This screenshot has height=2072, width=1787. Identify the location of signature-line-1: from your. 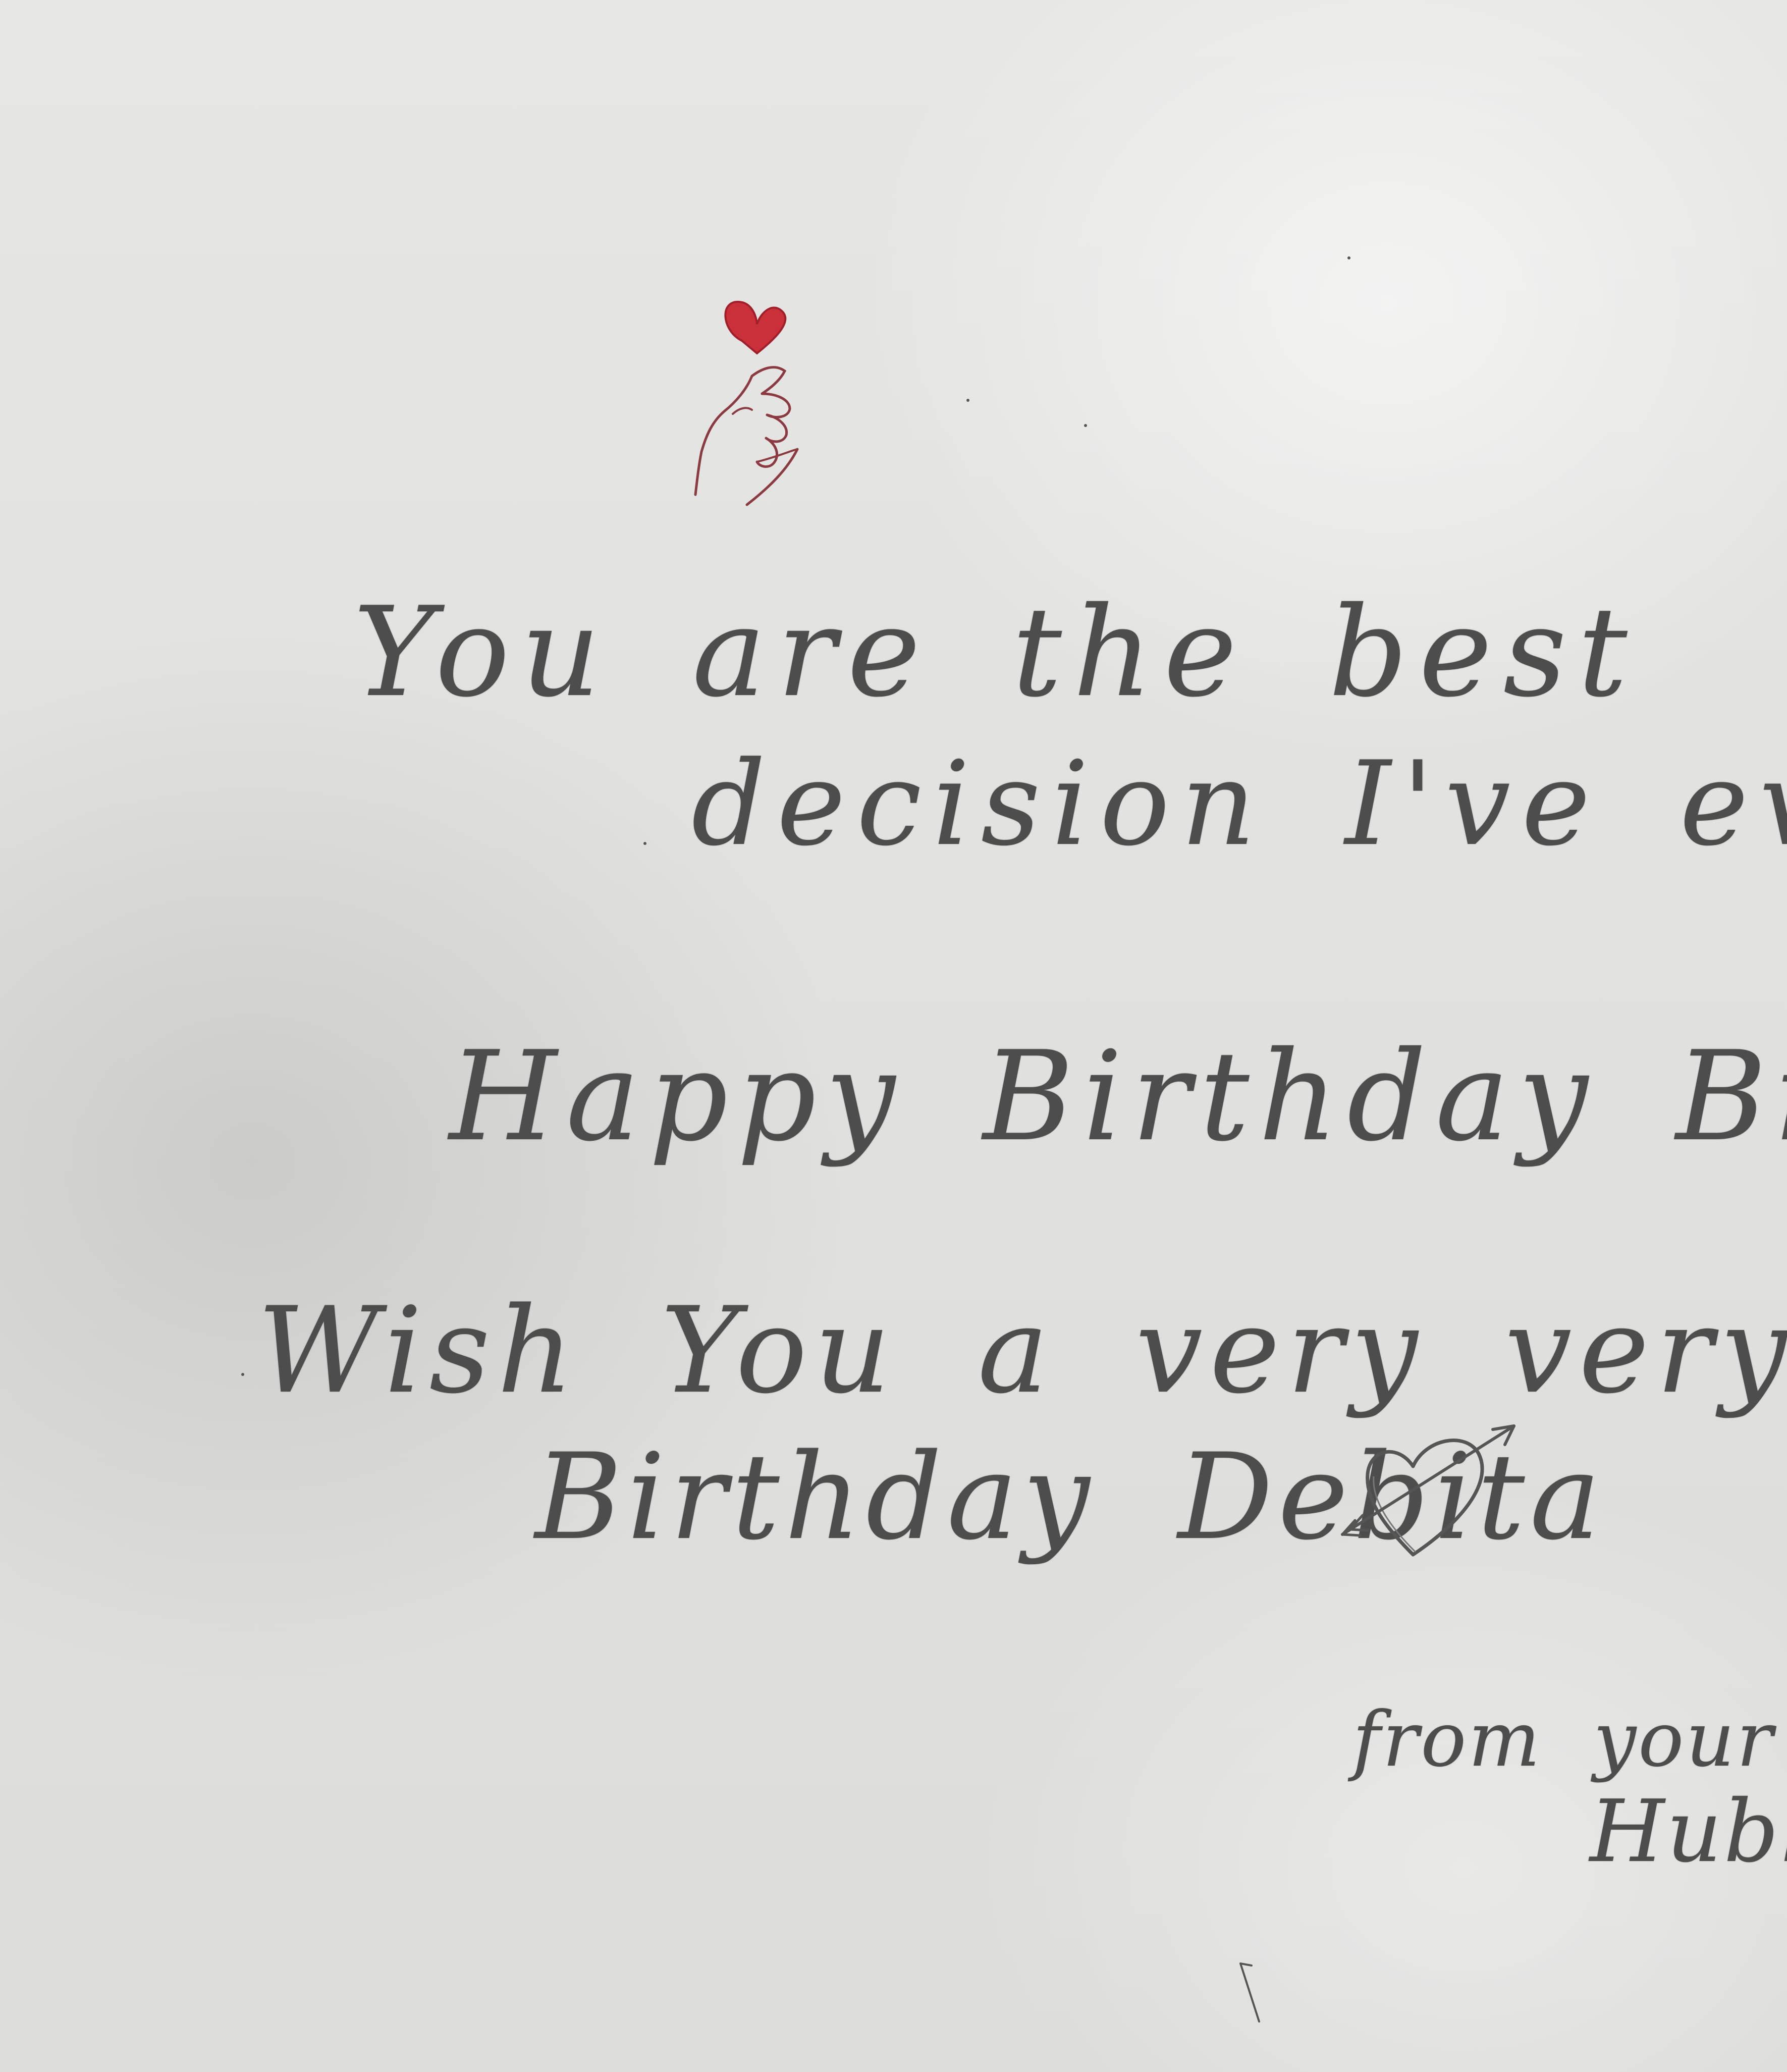
(1563, 1740).